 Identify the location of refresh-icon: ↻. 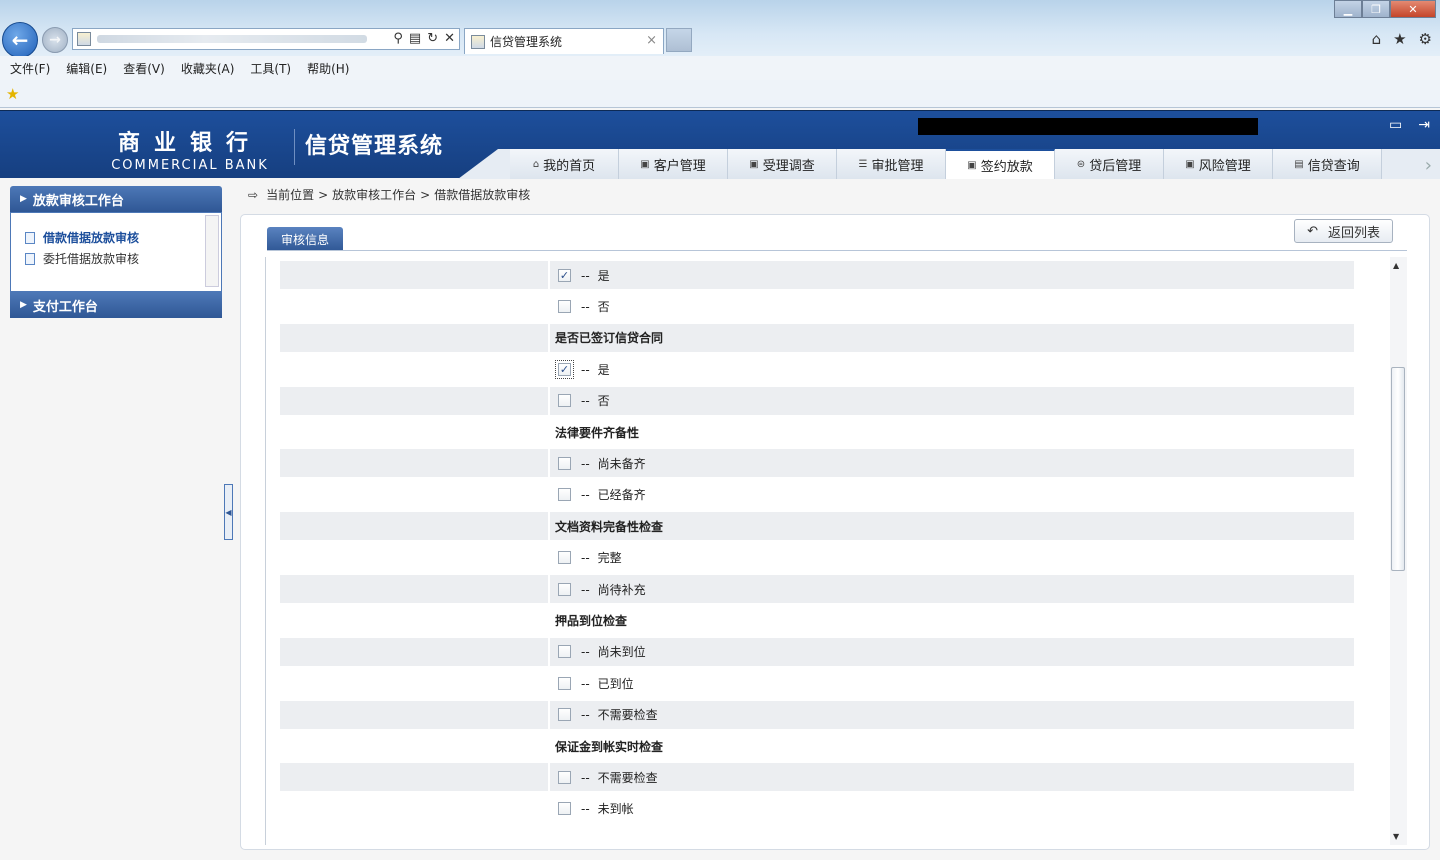
(432, 38).